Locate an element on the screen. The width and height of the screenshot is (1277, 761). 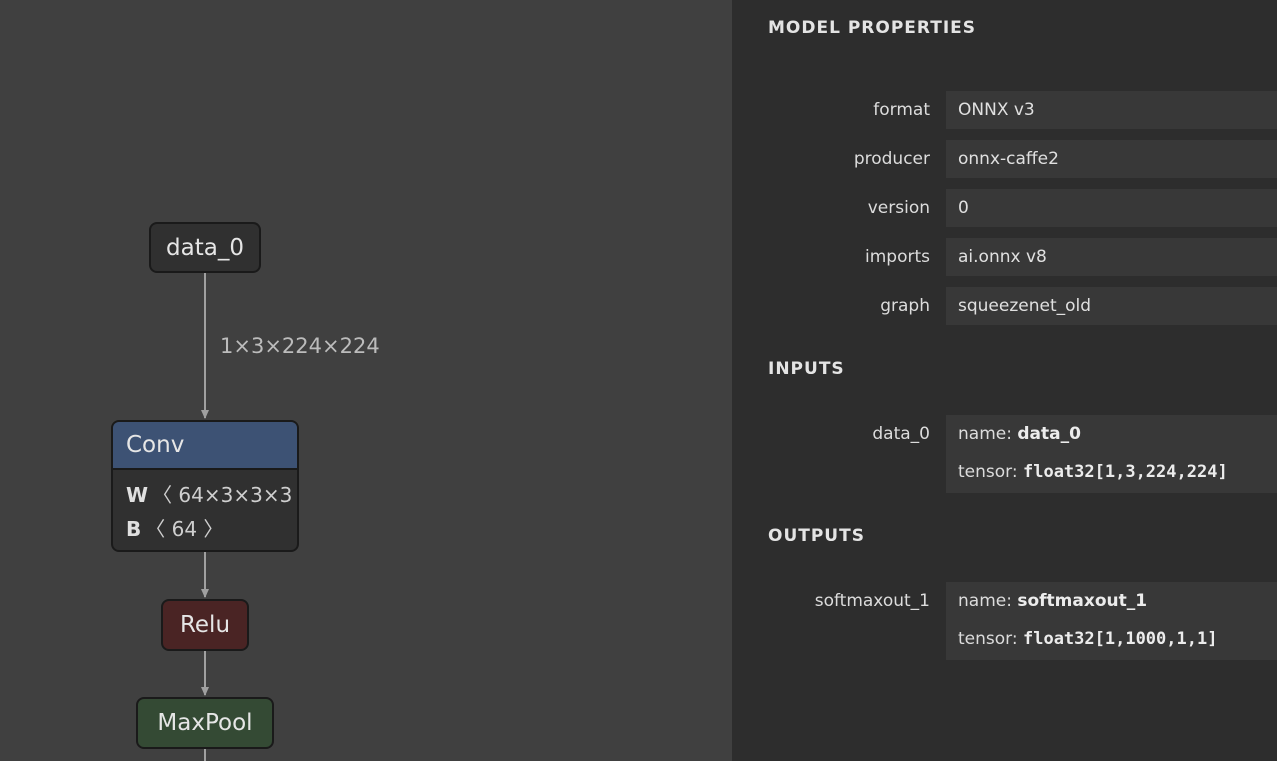
input-tensor-type: float32[1,3,224,224] is located at coordinates (1125, 472).